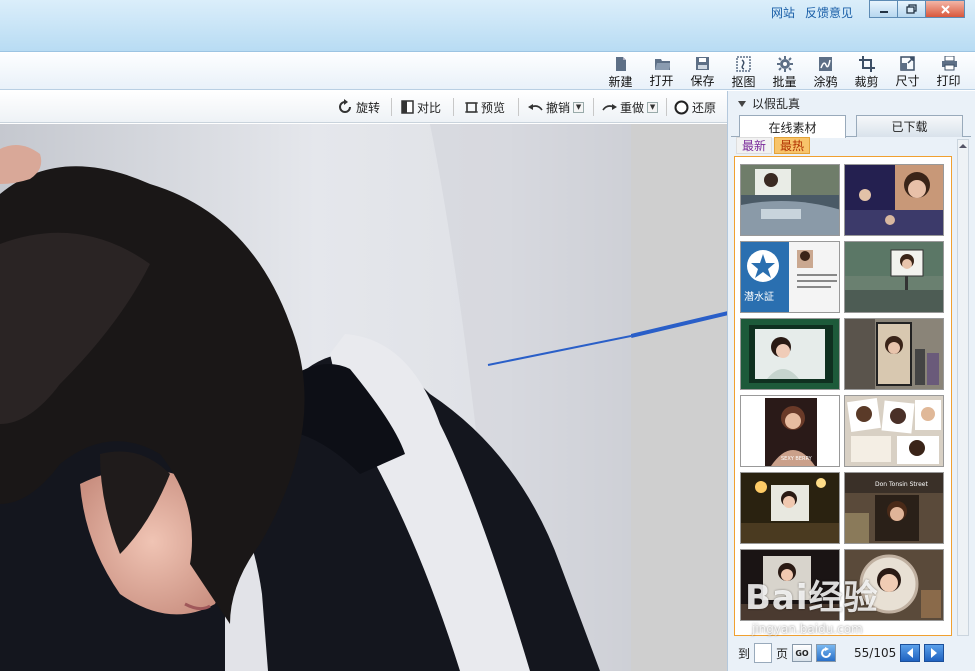 This screenshot has height=671, width=975. I want to click on thumb-magazine-image: SEXY BERRY, so click(790, 431).